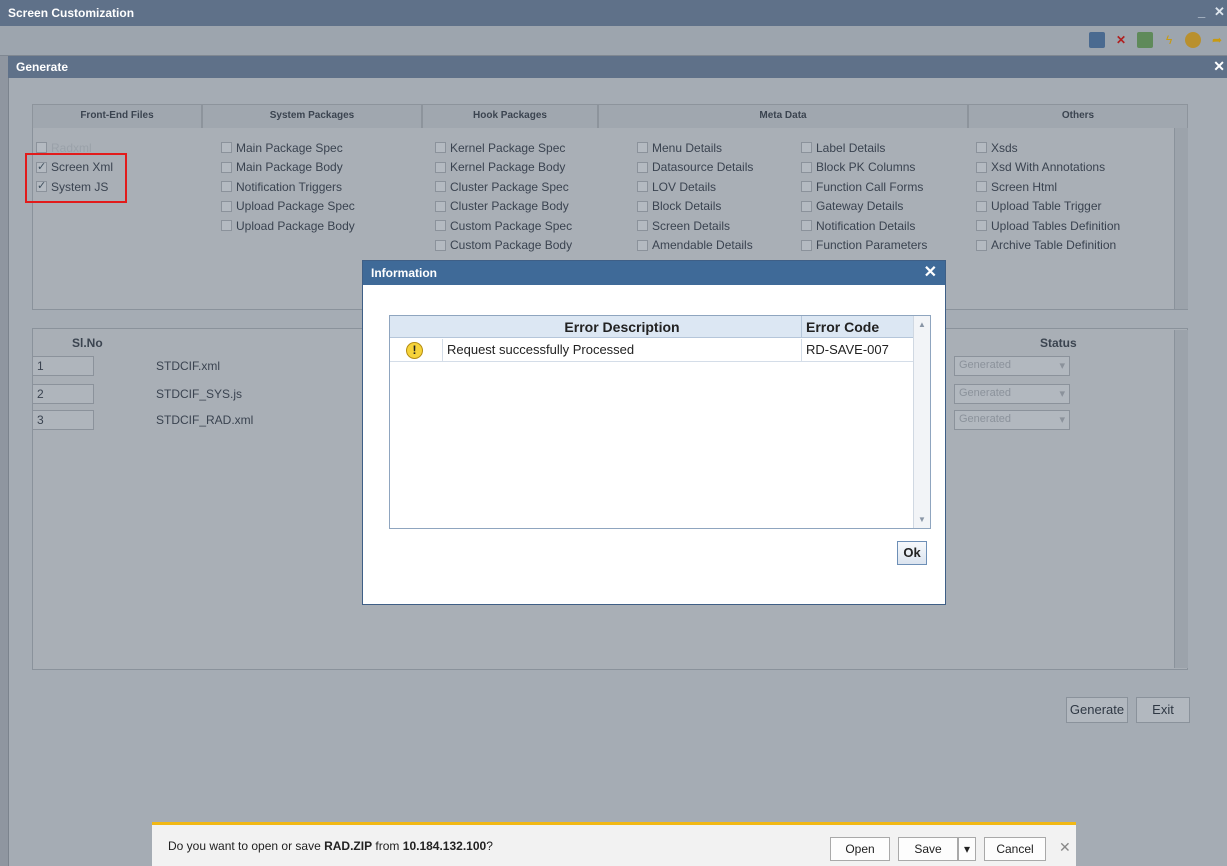 Image resolution: width=1227 pixels, height=866 pixels. I want to click on checkbox-function-parameters: Function Parameters, so click(864, 246).